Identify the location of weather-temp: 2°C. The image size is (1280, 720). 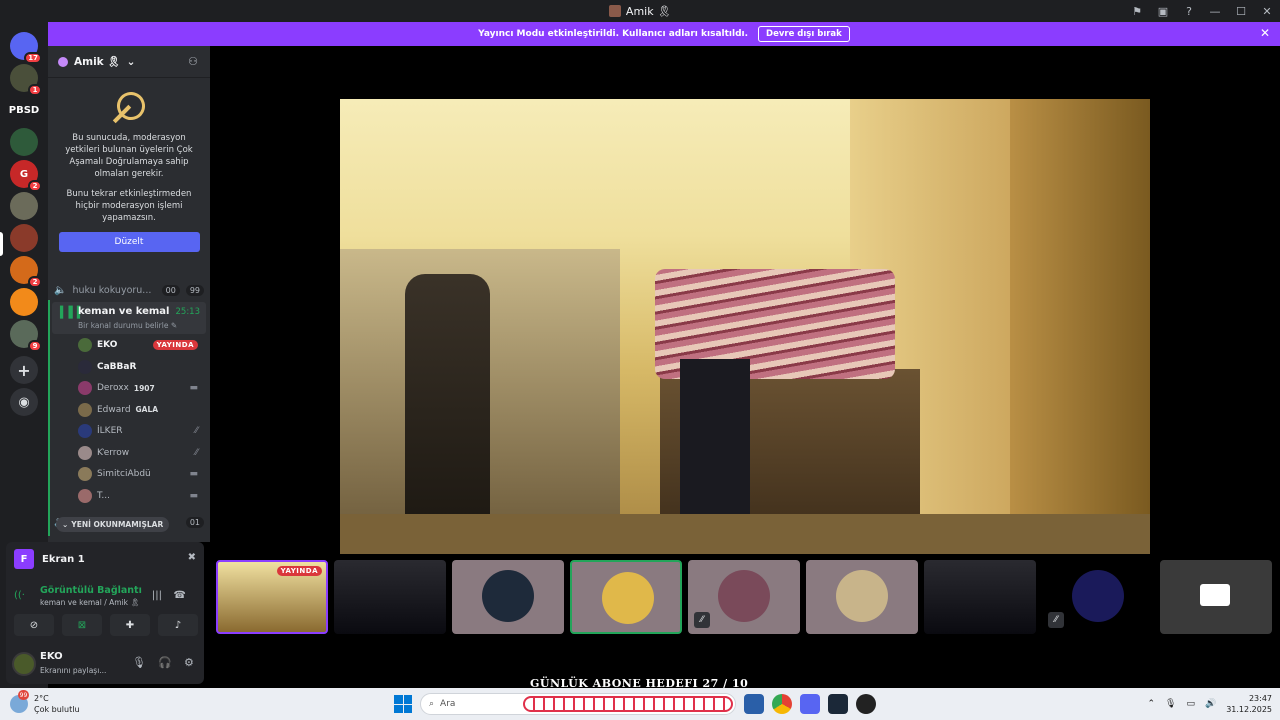
(41, 698).